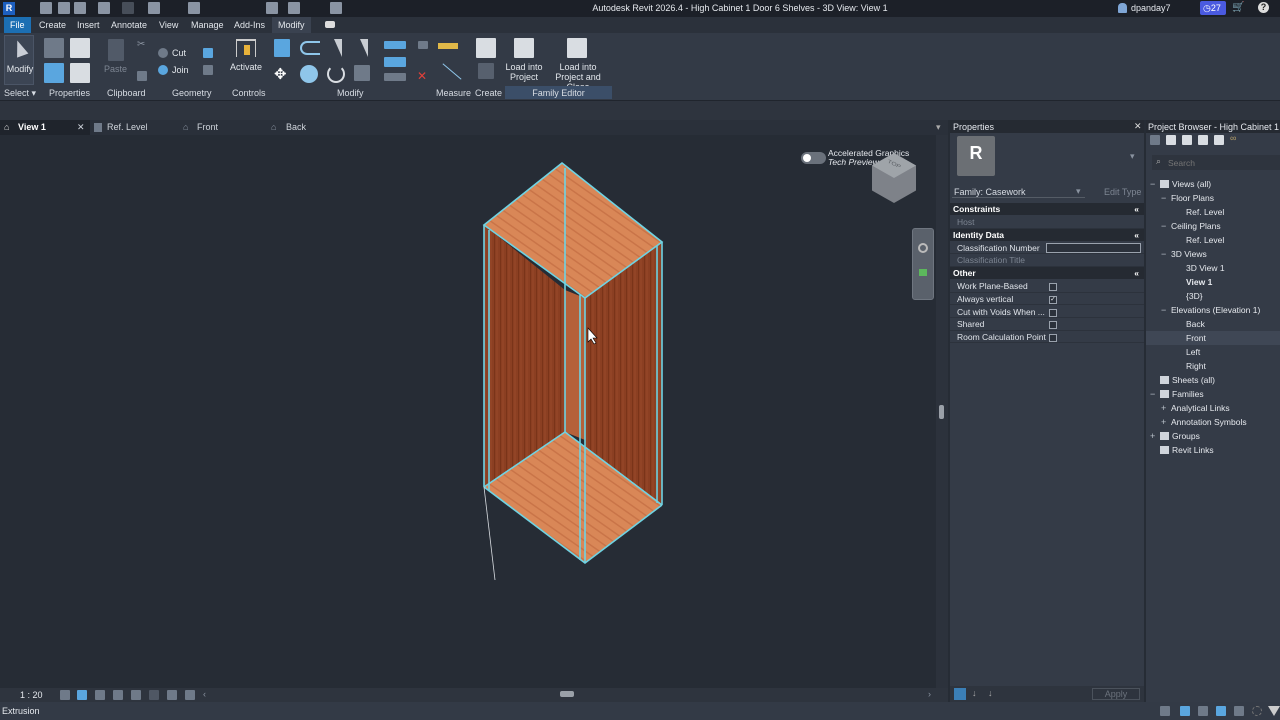  I want to click on browser-links-icon: ∞, so click(1233, 138).